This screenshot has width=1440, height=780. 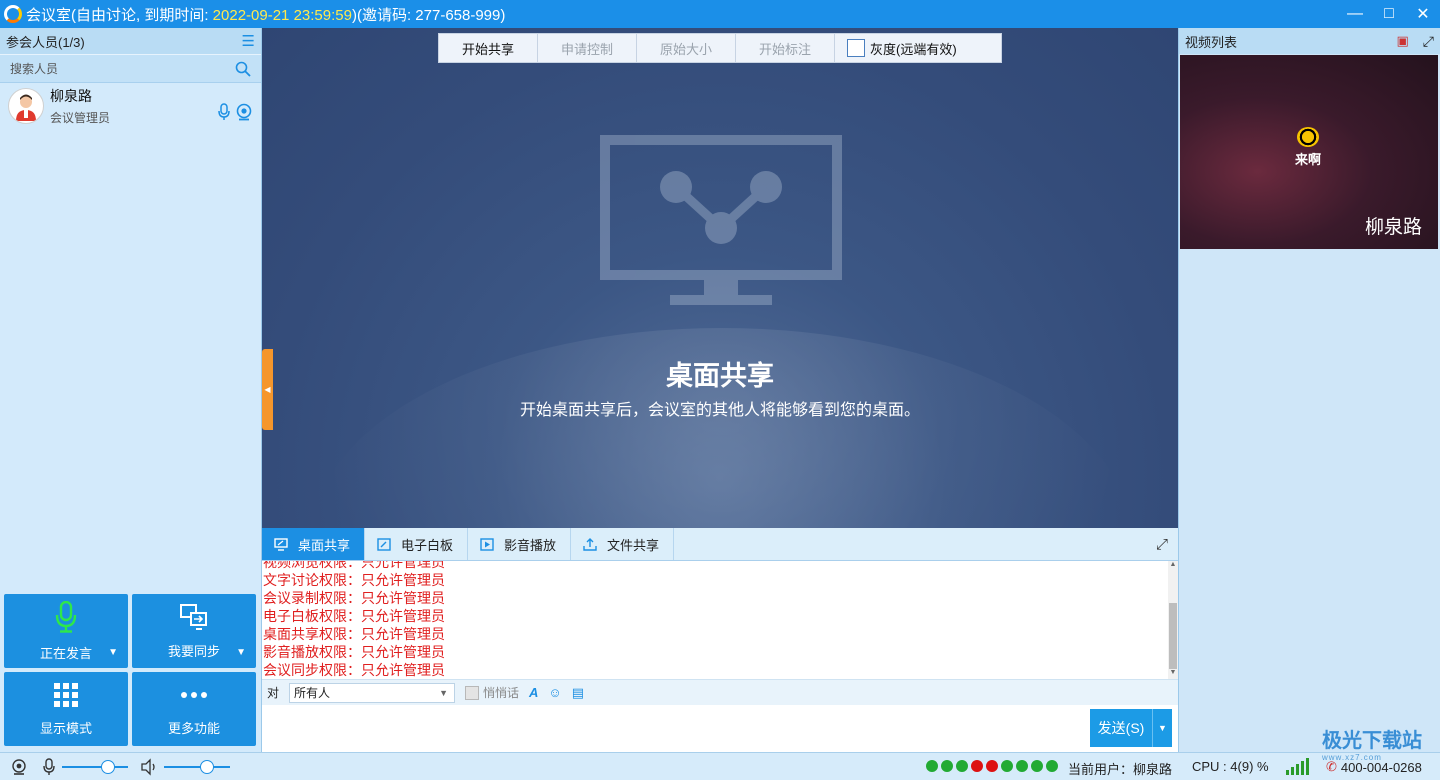 What do you see at coordinates (578, 693) in the screenshot?
I see `screenshot-icon: ▤` at bounding box center [578, 693].